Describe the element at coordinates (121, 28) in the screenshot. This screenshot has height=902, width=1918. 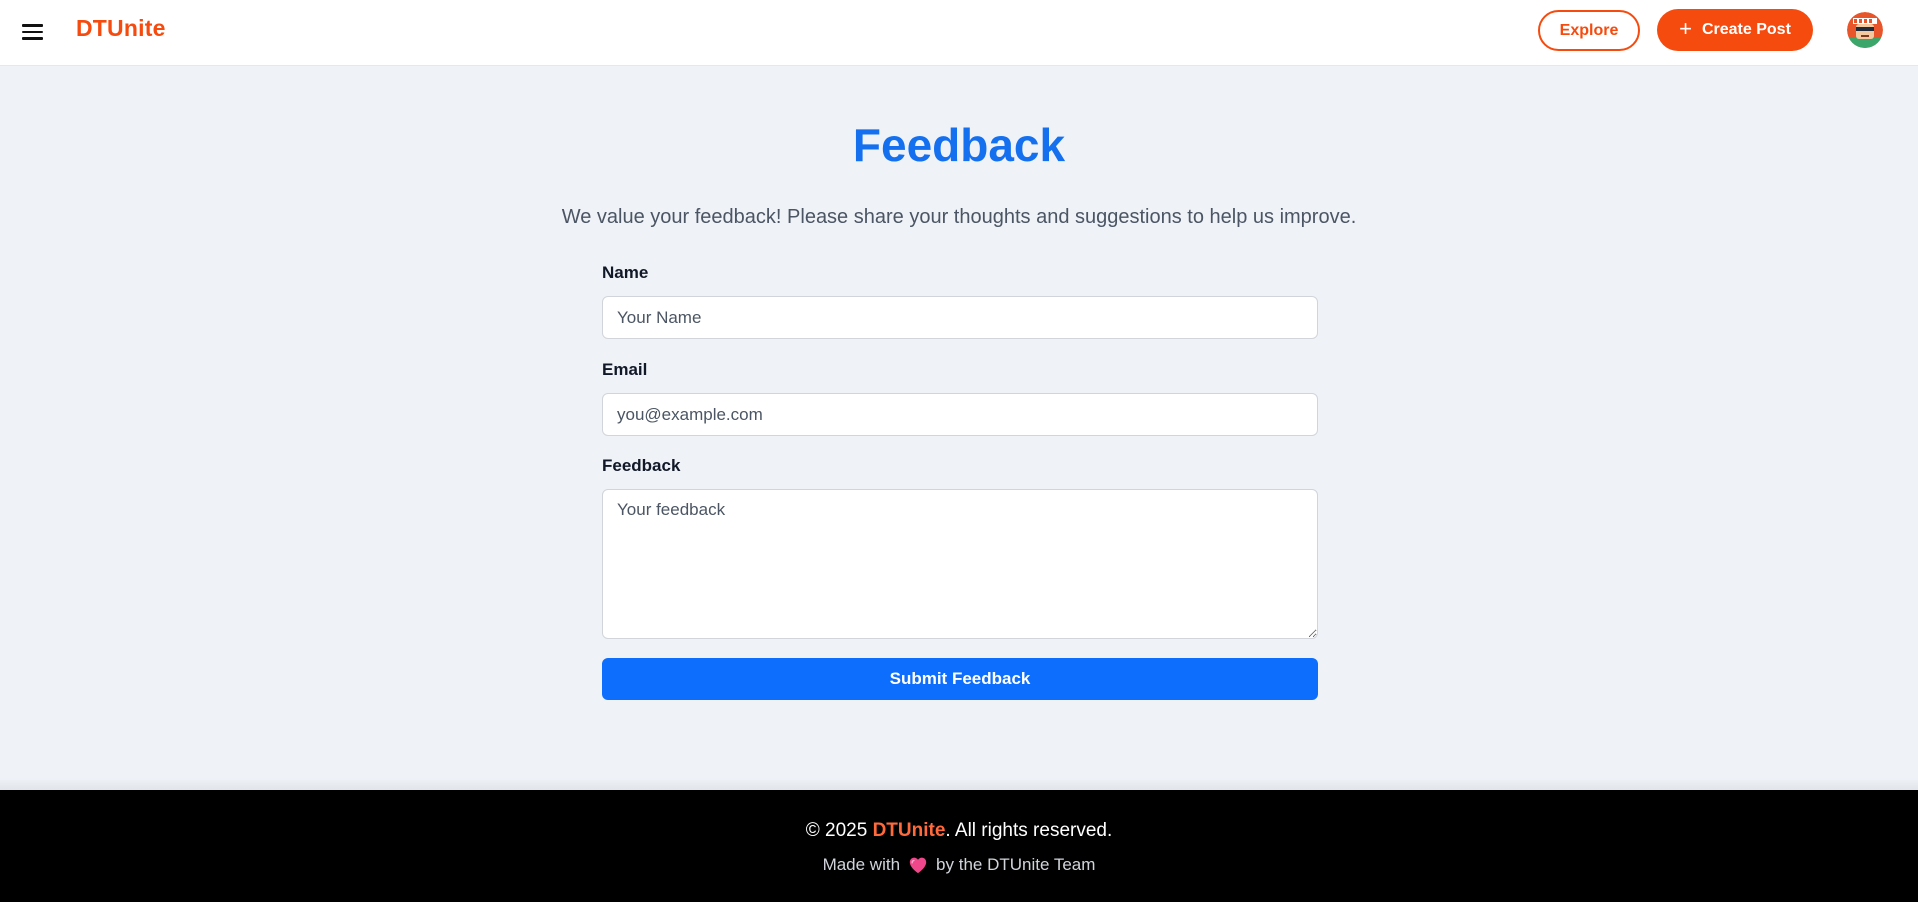
I see `brand-logo: DTUnite` at that location.